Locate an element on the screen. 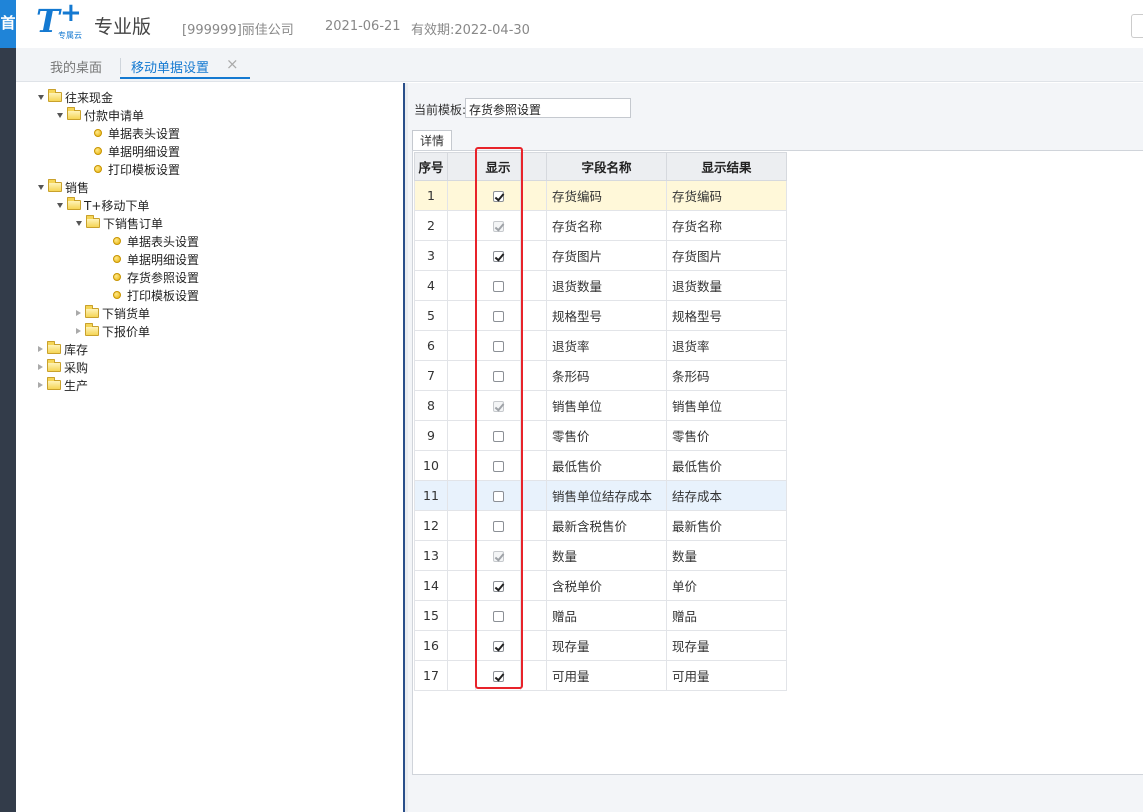 This screenshot has width=1143, height=812. grid-row: 2 存货名称 存货名称 is located at coordinates (600, 225).